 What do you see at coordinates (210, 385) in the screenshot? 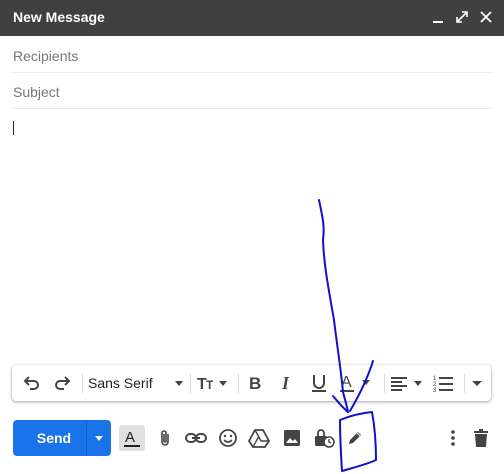
I see `svg-text: T` at bounding box center [210, 385].